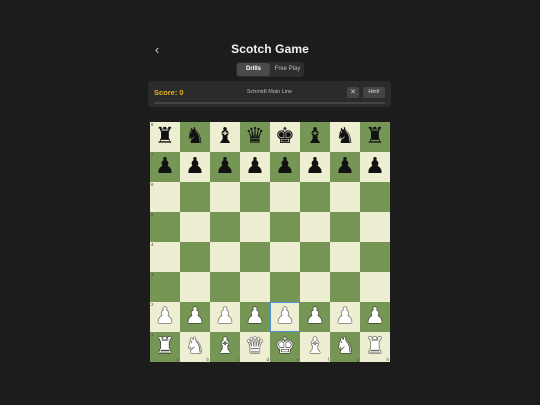 Image resolution: width=540 pixels, height=405 pixels. What do you see at coordinates (253, 69) in the screenshot?
I see `tab-drills: Drills` at bounding box center [253, 69].